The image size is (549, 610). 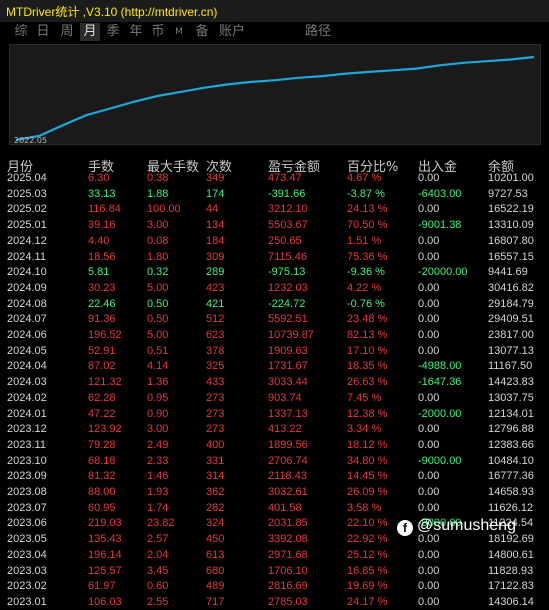 I want to click on tab-week: 周, so click(x=67, y=32).